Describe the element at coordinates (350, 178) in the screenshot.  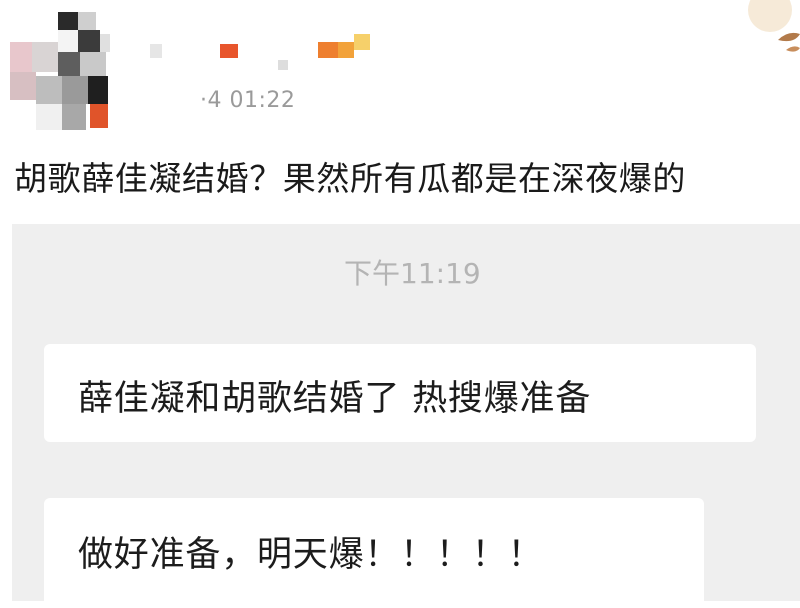
I see `post-caption: 胡歌薛佳凝结婚？果然所有瓜都是在深夜爆的` at that location.